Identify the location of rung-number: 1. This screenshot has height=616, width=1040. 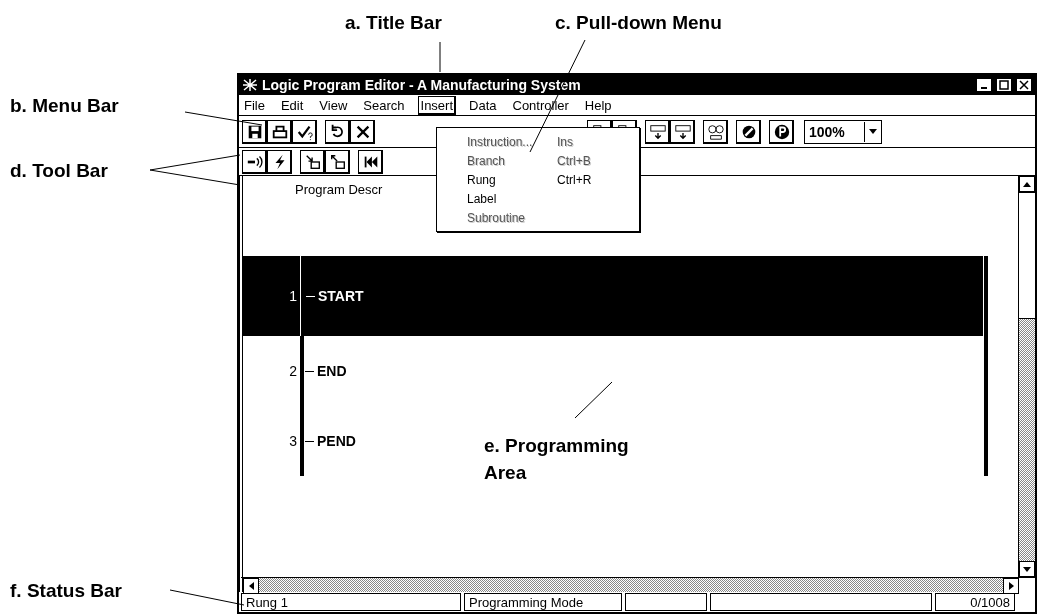
(293, 296).